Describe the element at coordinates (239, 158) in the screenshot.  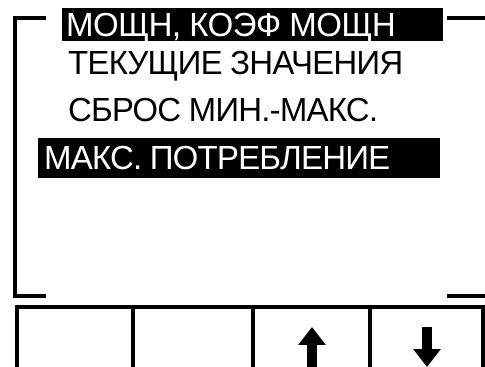
I see `menu-item-max-demand: МАКС. ПОТРЕБЛЕНИЕ` at that location.